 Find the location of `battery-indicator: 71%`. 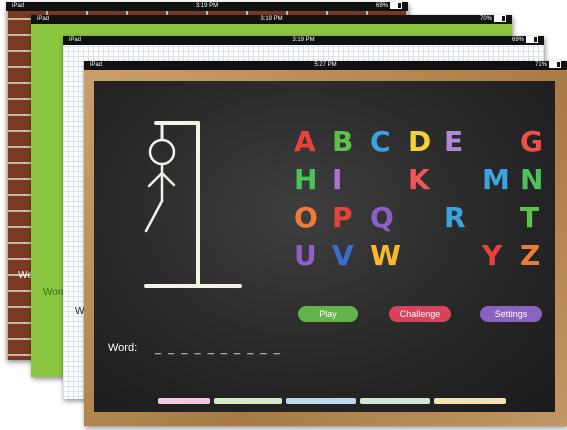

battery-indicator: 71% is located at coordinates (548, 65).